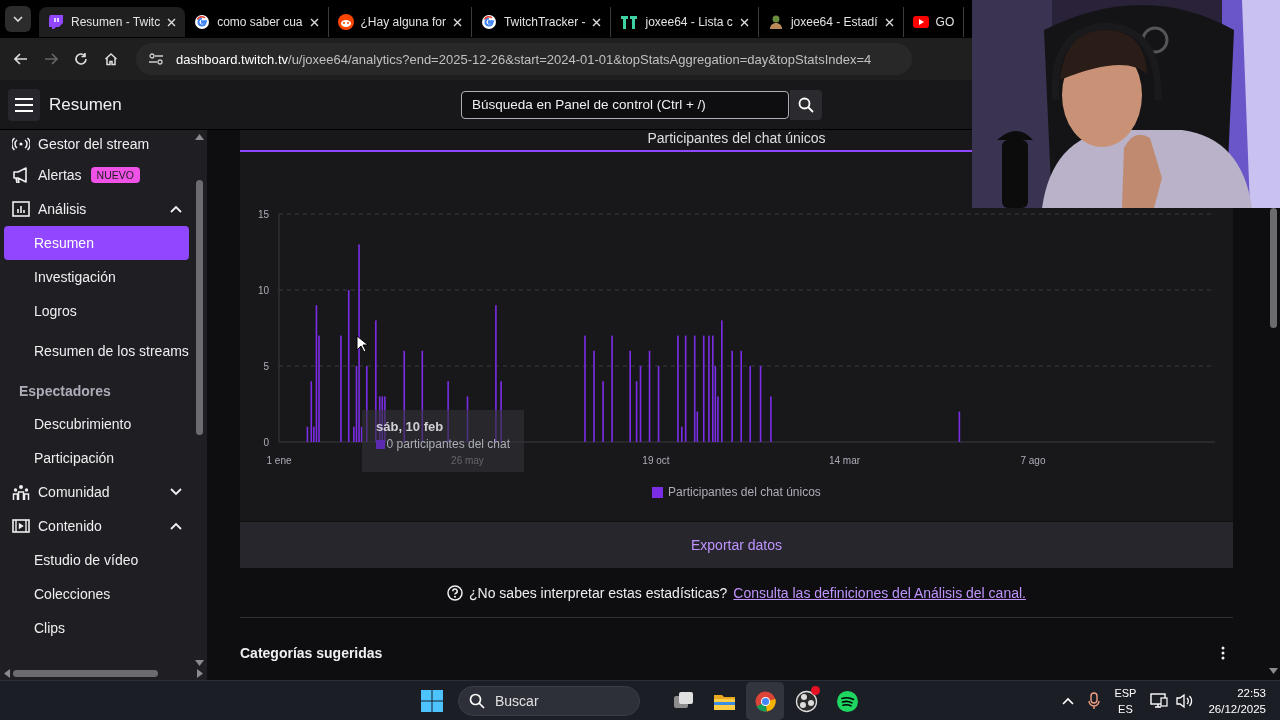 The width and height of the screenshot is (1280, 720). I want to click on scroll-up-icon, so click(199, 137).